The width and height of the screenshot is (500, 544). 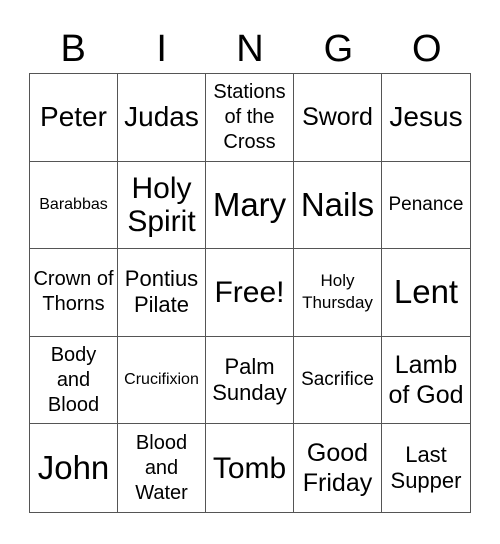 I want to click on header-letter-b: B, so click(x=73, y=49).